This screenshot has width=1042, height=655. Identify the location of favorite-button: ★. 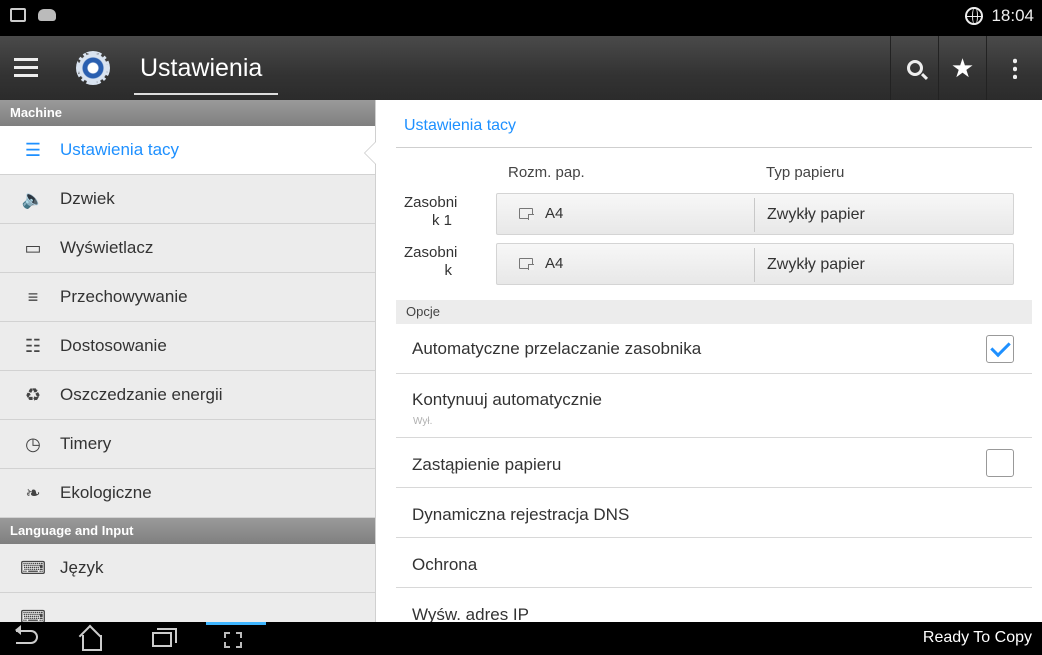
(962, 68).